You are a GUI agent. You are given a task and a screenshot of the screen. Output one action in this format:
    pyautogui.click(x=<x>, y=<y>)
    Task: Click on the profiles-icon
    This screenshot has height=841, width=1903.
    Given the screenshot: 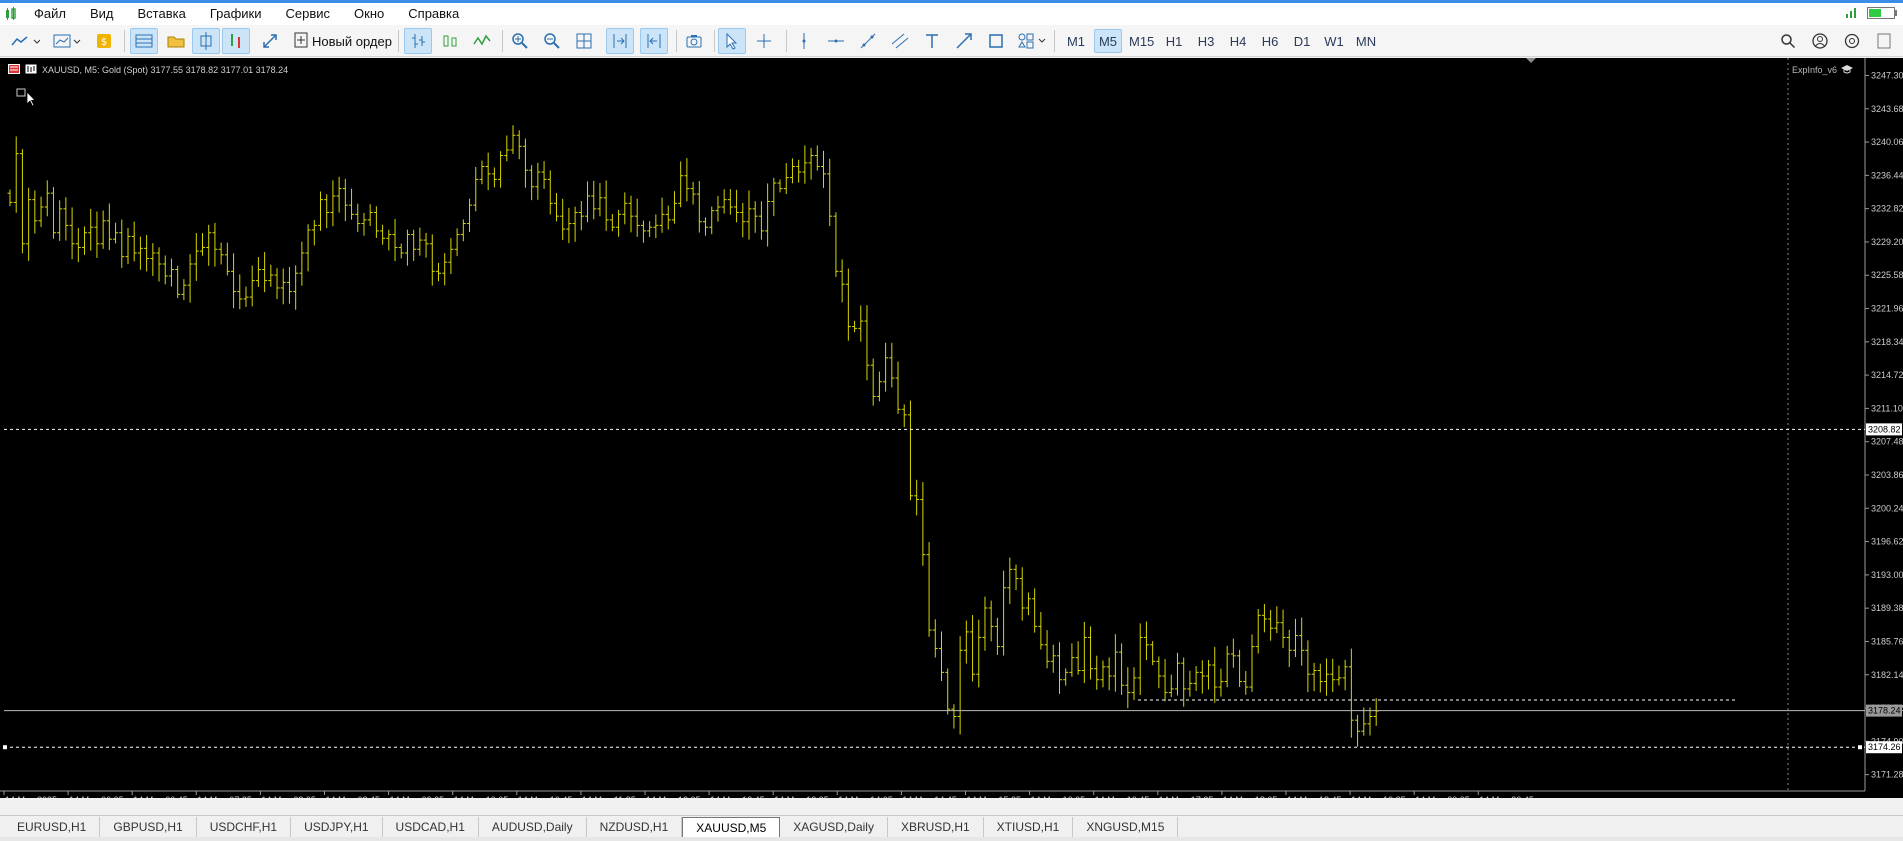 What is the action you would take?
    pyautogui.click(x=144, y=41)
    